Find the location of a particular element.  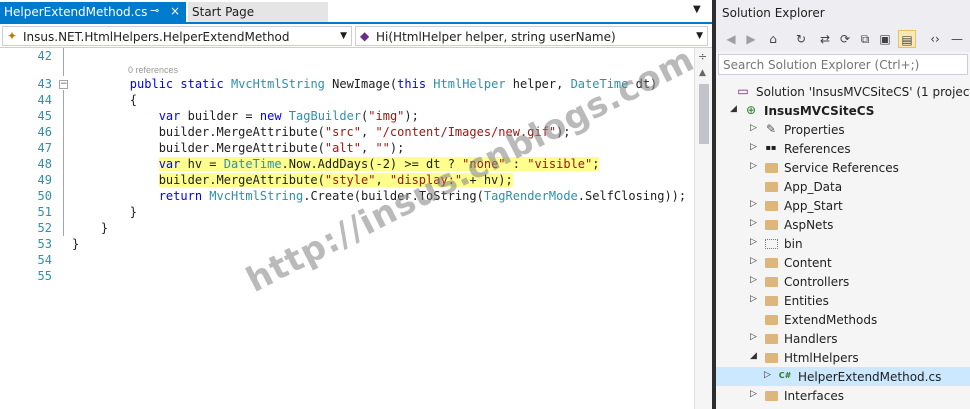

tree-item: ▷ App_Start is located at coordinates (843, 205).